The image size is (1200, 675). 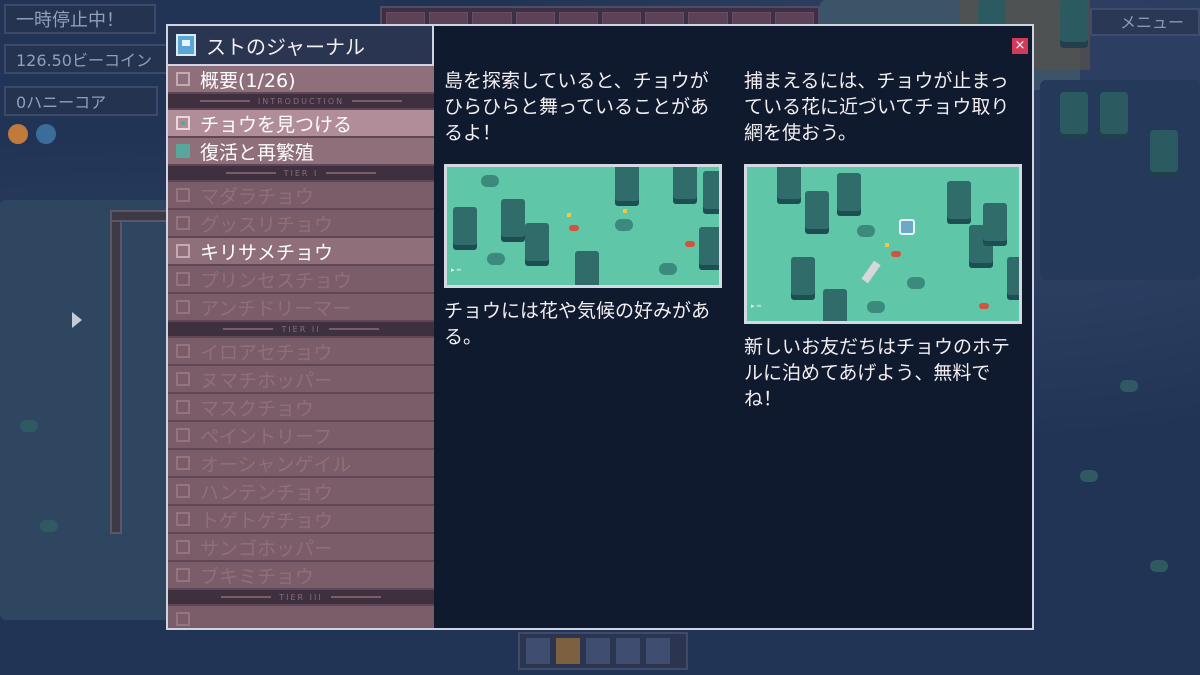 I want to click on bottom-quick-bar, so click(x=603, y=651).